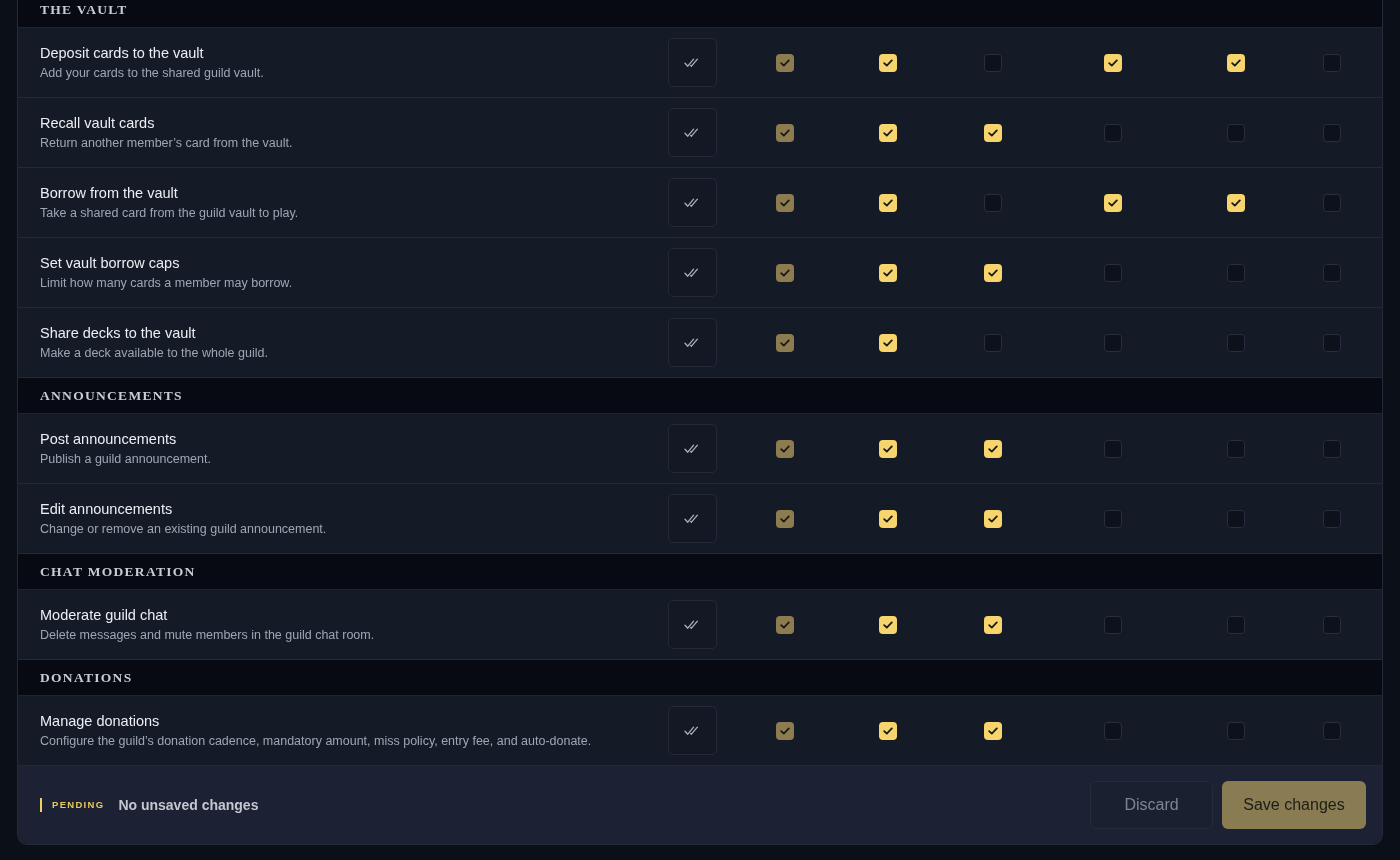  What do you see at coordinates (183, 529) in the screenshot?
I see `permission-description: Change or remove an existing guild announcement.` at bounding box center [183, 529].